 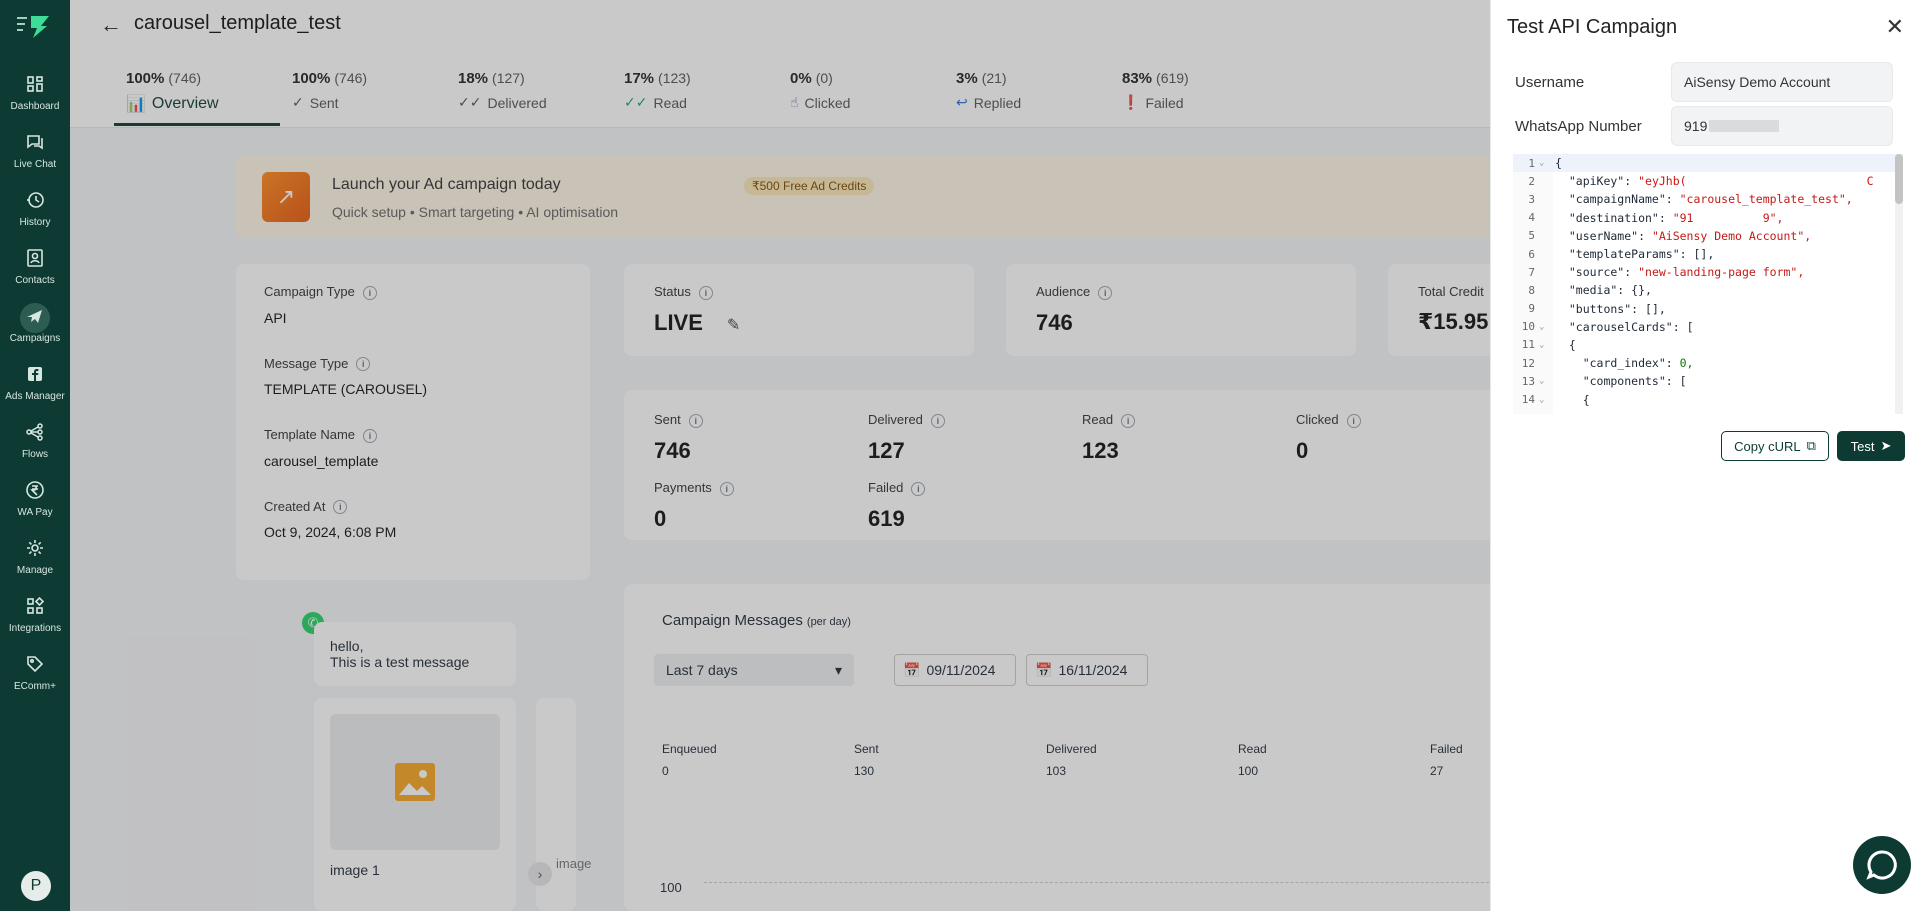 I want to click on sidebar-item-dashboard: Dashboard, so click(x=35, y=91).